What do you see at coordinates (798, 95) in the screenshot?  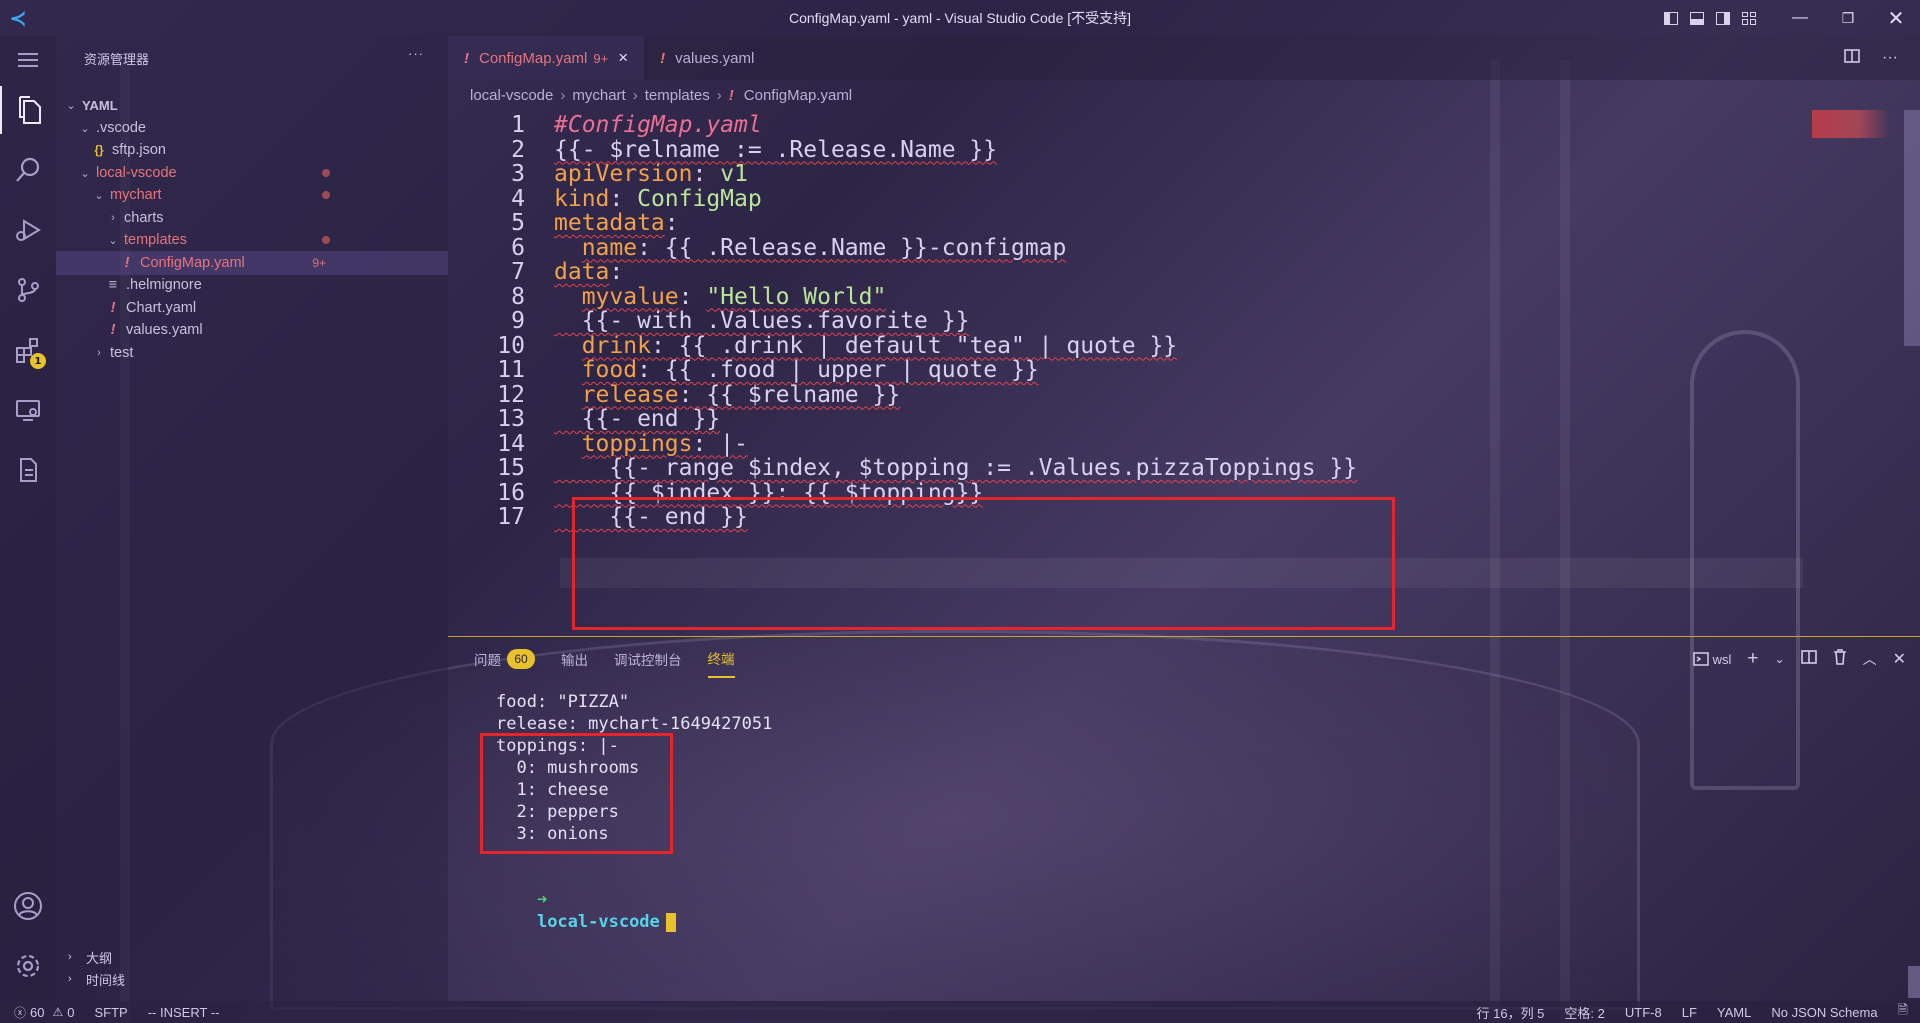 I see `breadcrumb-item: ConfigMap.yaml` at bounding box center [798, 95].